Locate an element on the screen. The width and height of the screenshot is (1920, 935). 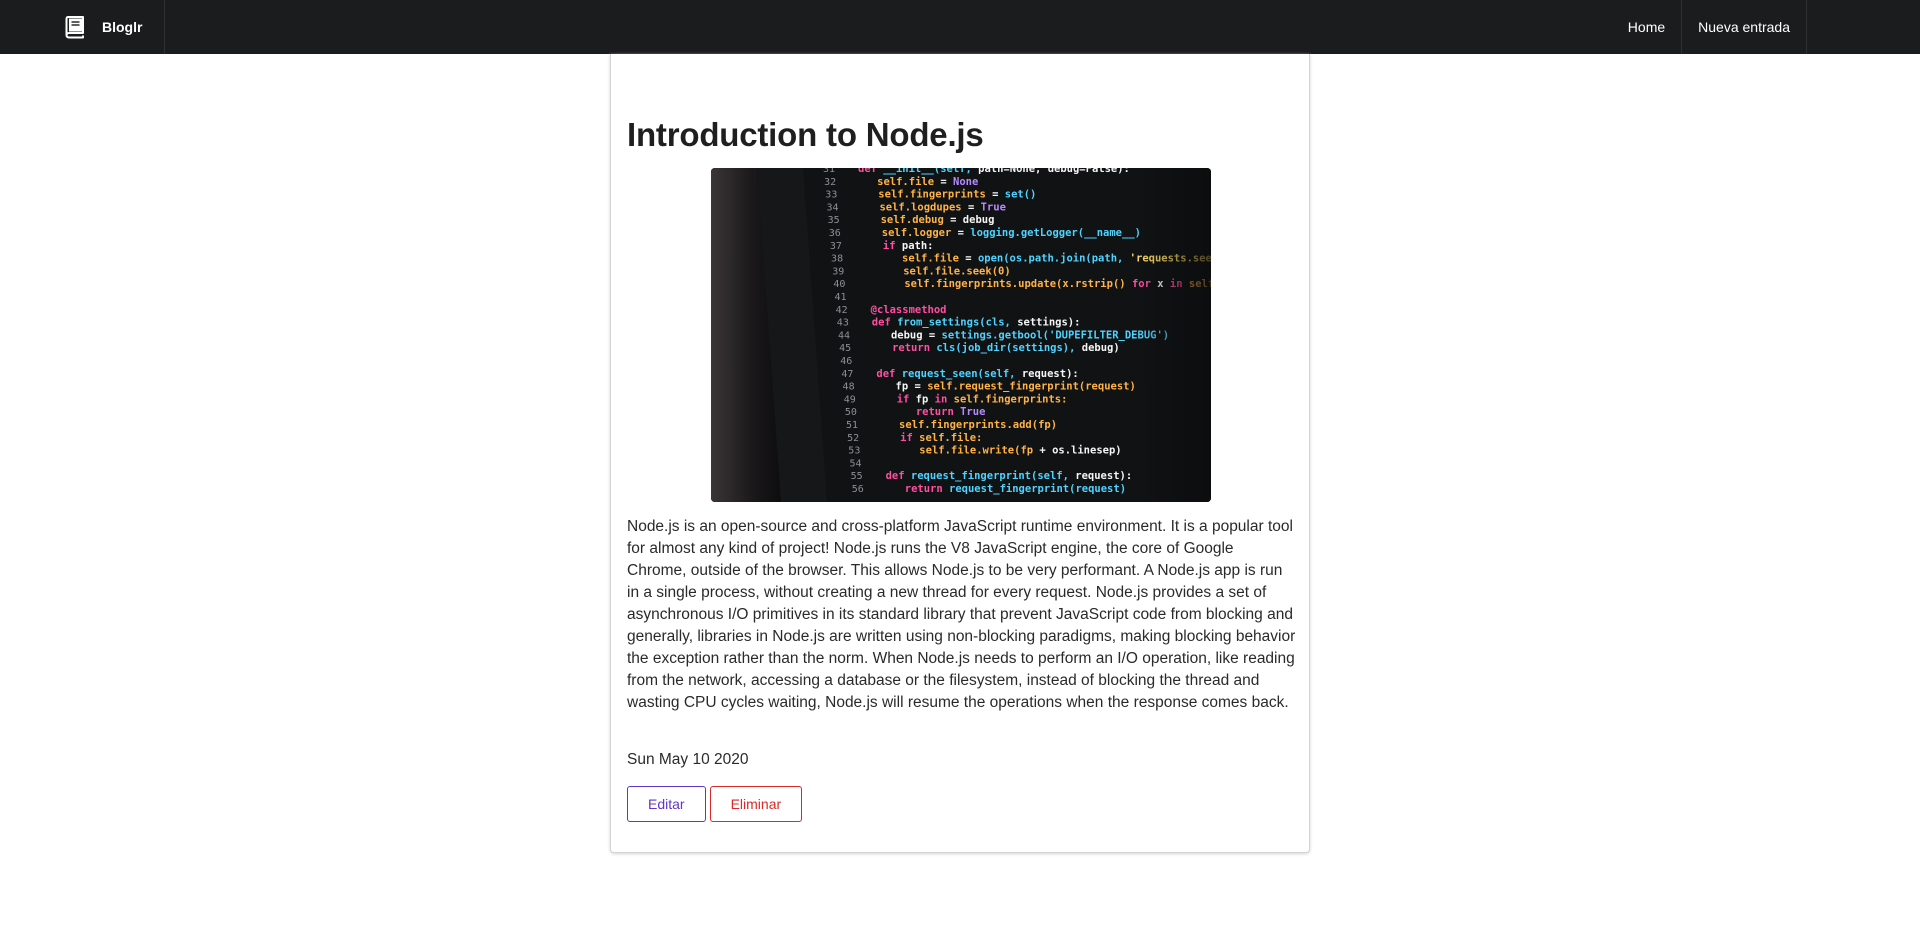
brand-link: Bloglr is located at coordinates (106, 27).